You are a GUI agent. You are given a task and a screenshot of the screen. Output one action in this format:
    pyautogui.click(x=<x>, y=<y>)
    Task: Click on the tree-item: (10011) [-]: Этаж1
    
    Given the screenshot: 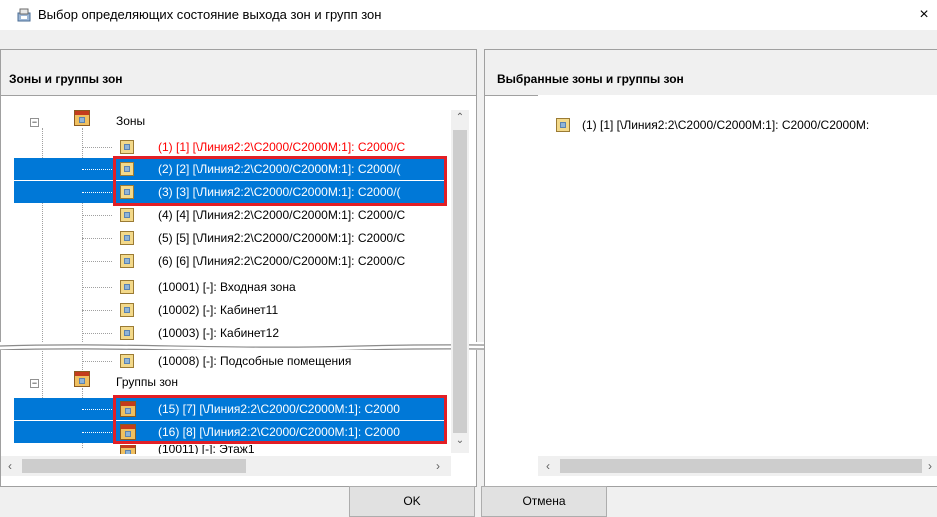 What is the action you would take?
    pyautogui.click(x=264, y=449)
    